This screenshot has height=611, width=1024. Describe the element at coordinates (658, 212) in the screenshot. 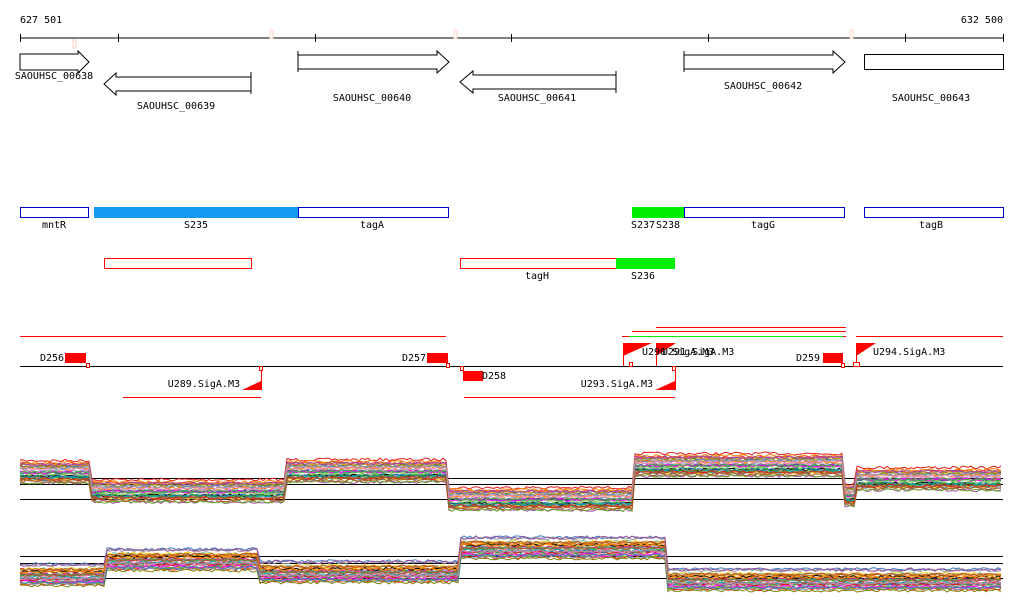

I see `feature-S237` at that location.